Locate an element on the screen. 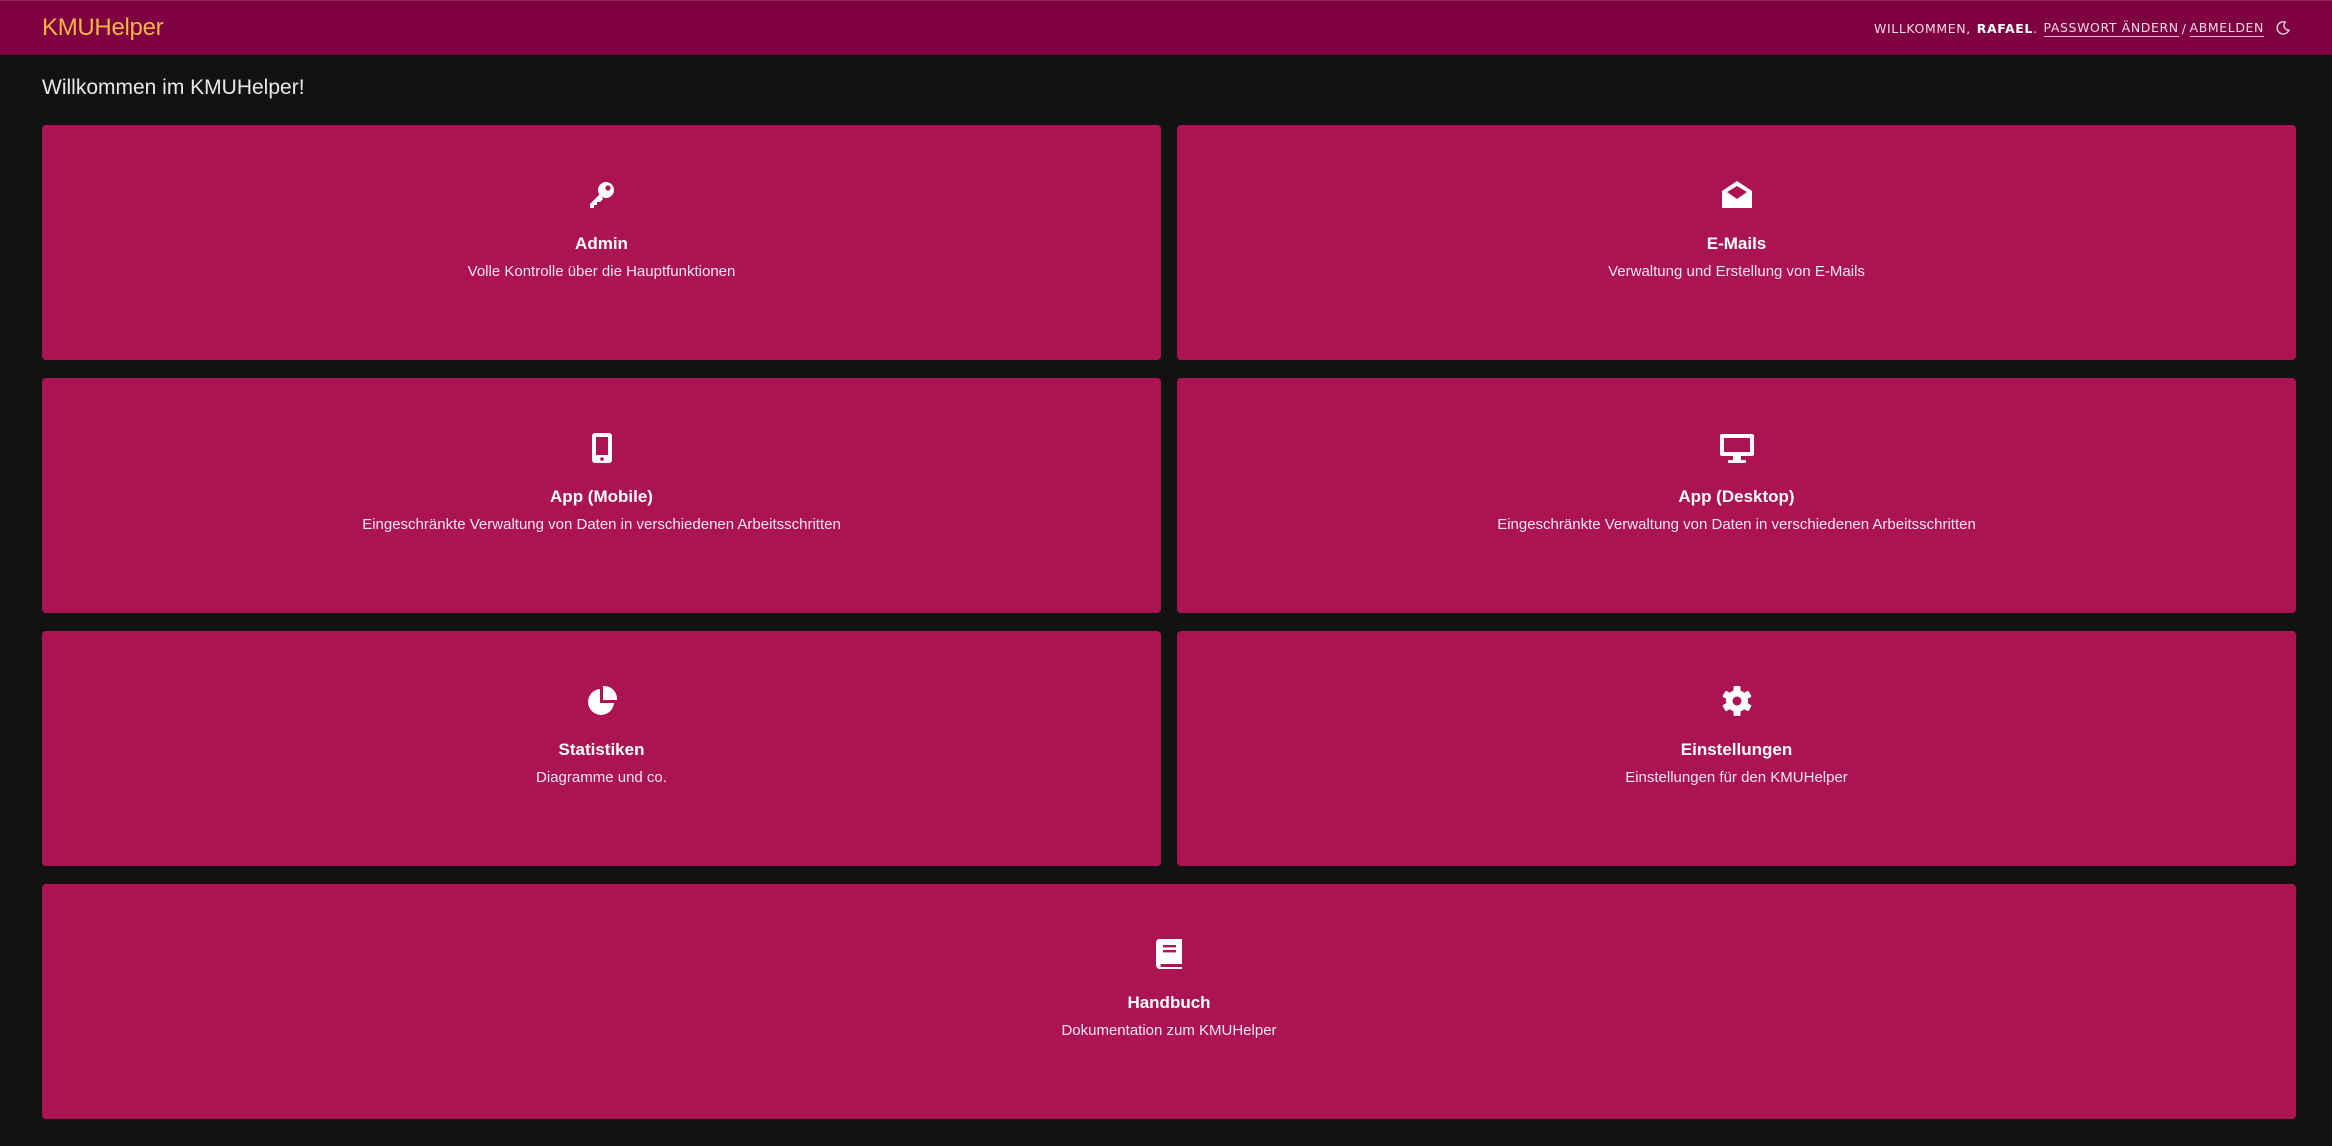 The height and width of the screenshot is (1146, 2332). welcome-prefix: WILLKOMMEN, is located at coordinates (1922, 28).